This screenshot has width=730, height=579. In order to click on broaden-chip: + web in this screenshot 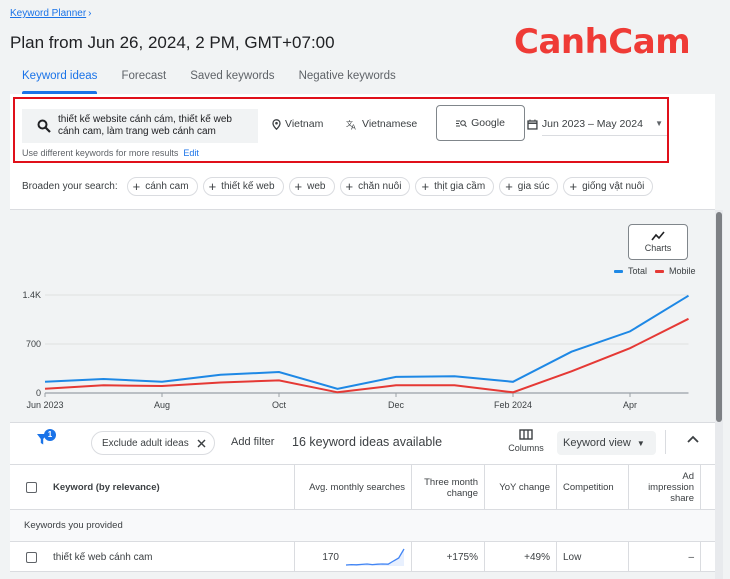, I will do `click(311, 186)`.